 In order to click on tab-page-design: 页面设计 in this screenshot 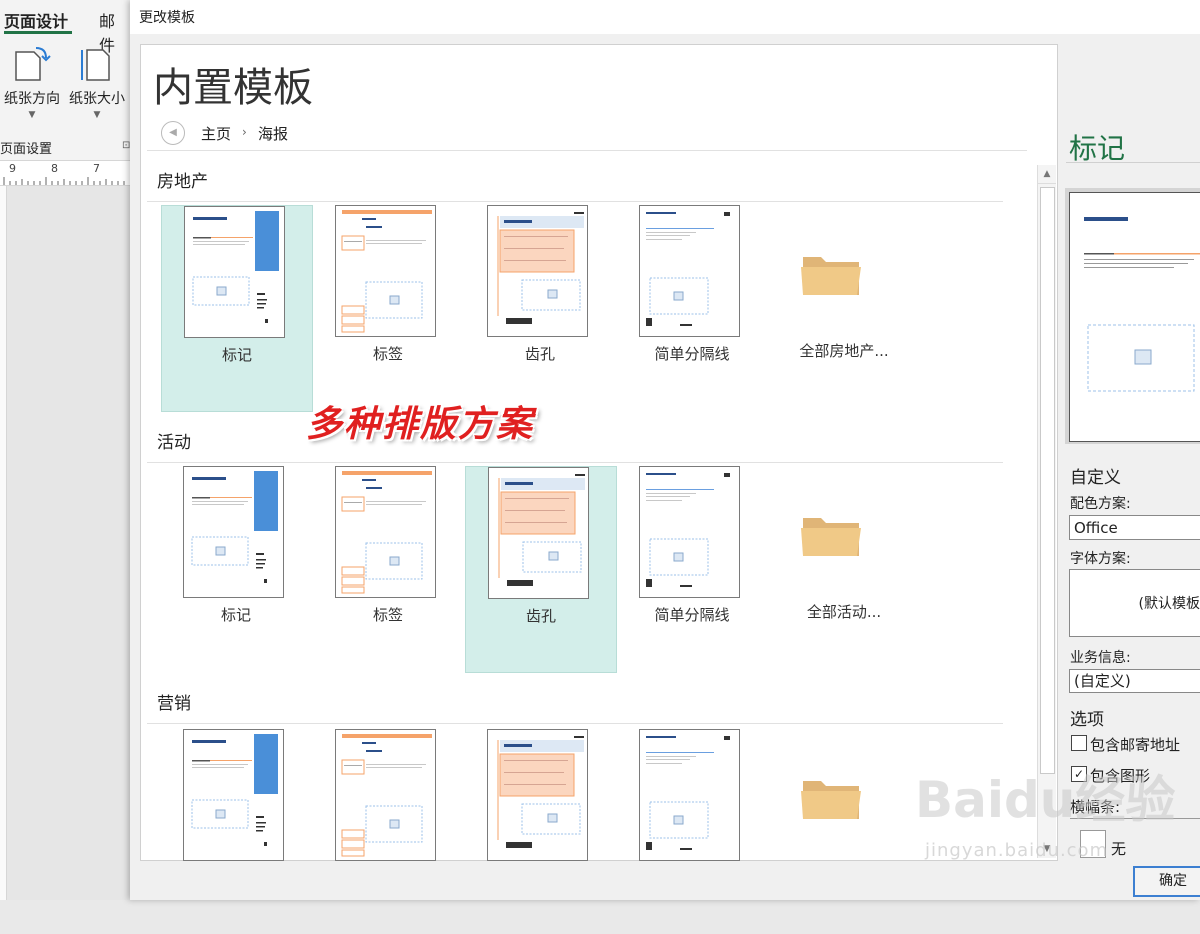, I will do `click(36, 20)`.